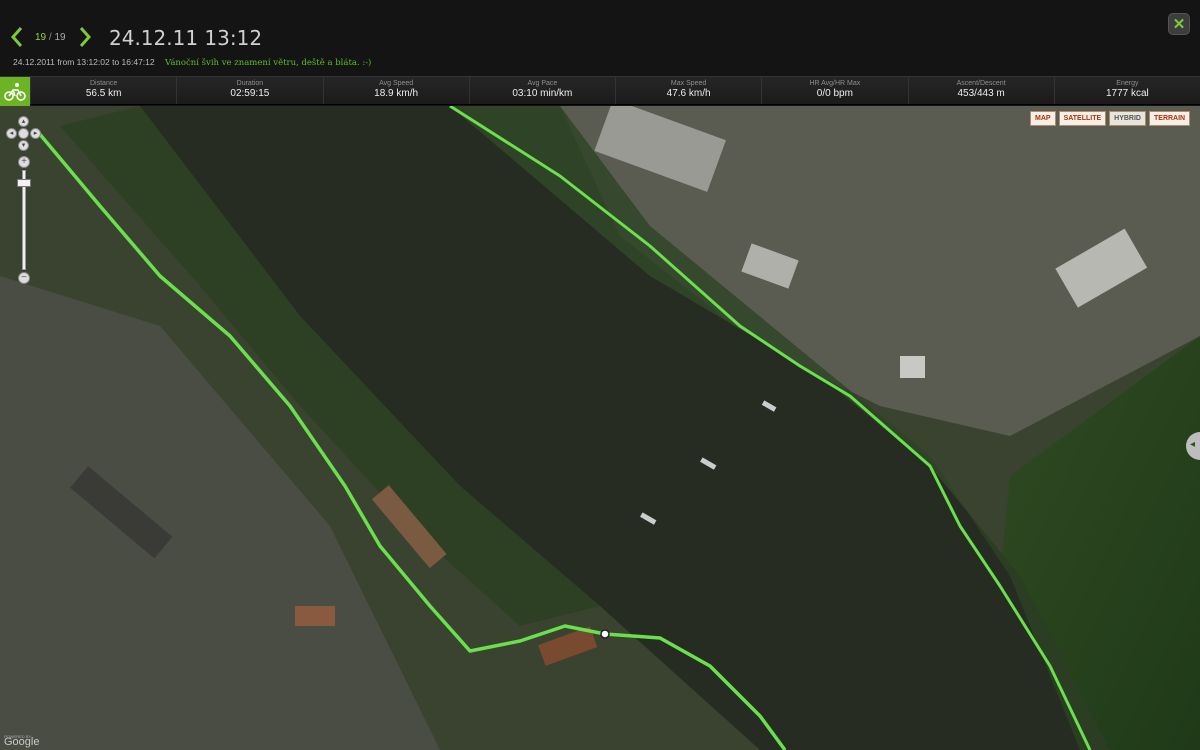  I want to click on pan-up-button: ▴, so click(23, 121).